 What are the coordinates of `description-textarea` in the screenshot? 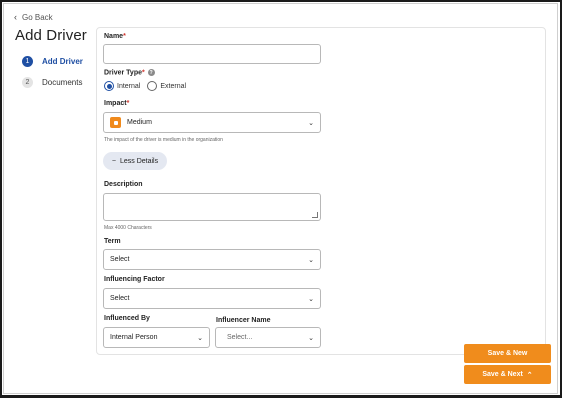 It's located at (212, 207).